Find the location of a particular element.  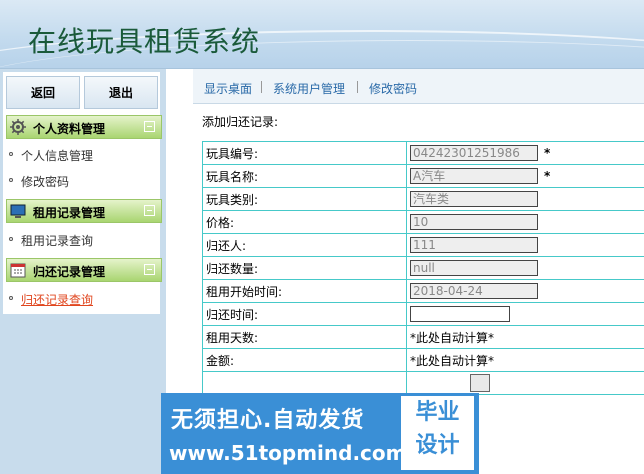

form-row: 归还数量: null is located at coordinates (423, 268).